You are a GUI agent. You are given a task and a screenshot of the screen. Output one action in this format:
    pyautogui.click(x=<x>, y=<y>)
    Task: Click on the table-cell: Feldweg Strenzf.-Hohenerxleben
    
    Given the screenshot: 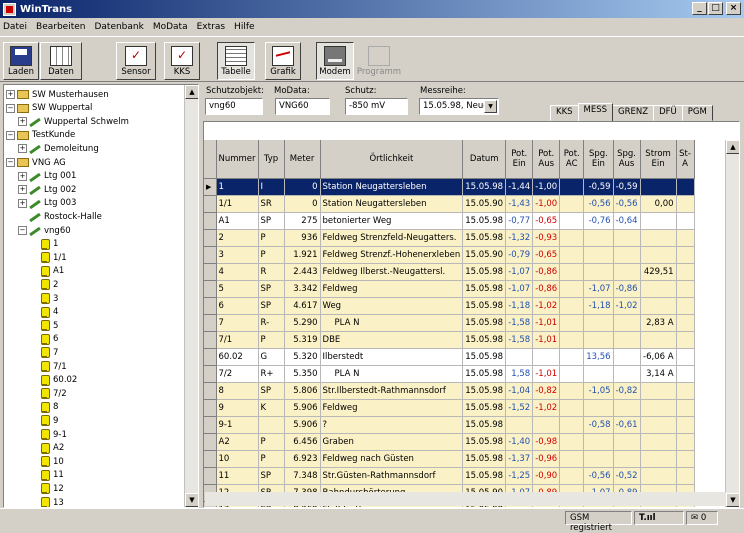 What is the action you would take?
    pyautogui.click(x=392, y=255)
    